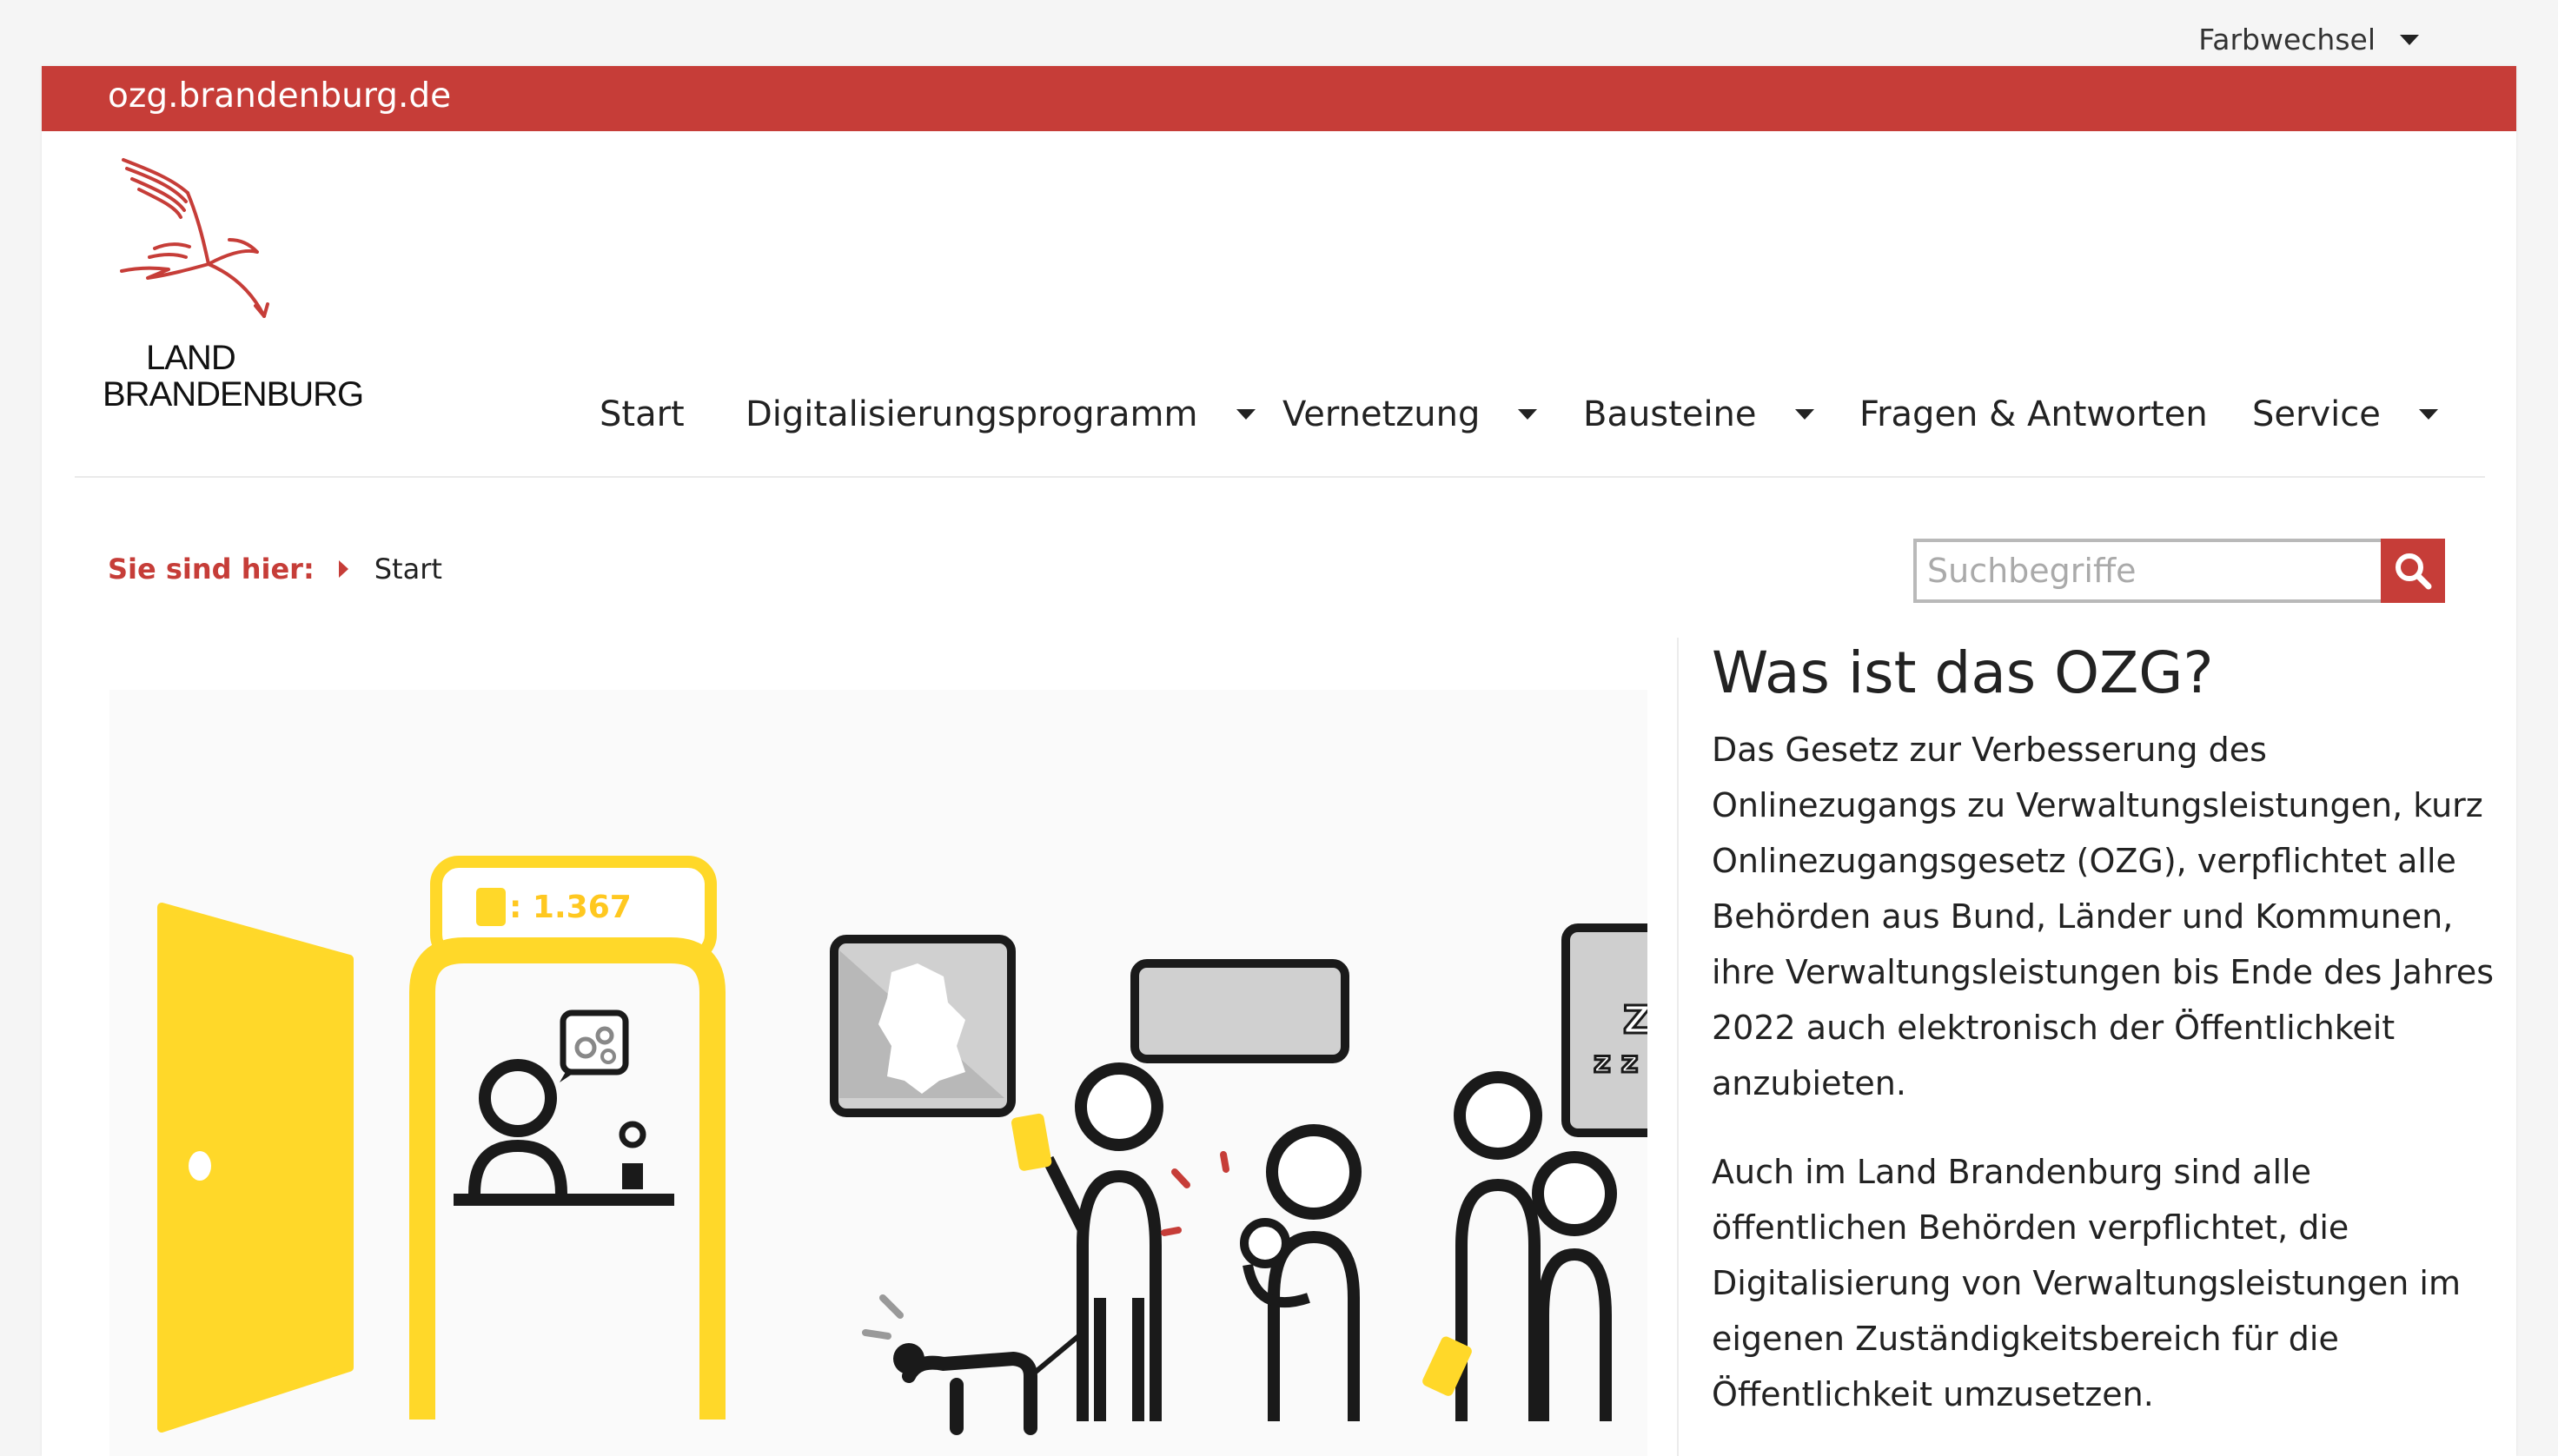 The width and height of the screenshot is (2558, 1456). I want to click on nav-item-label: Vernetzung, so click(1381, 414).